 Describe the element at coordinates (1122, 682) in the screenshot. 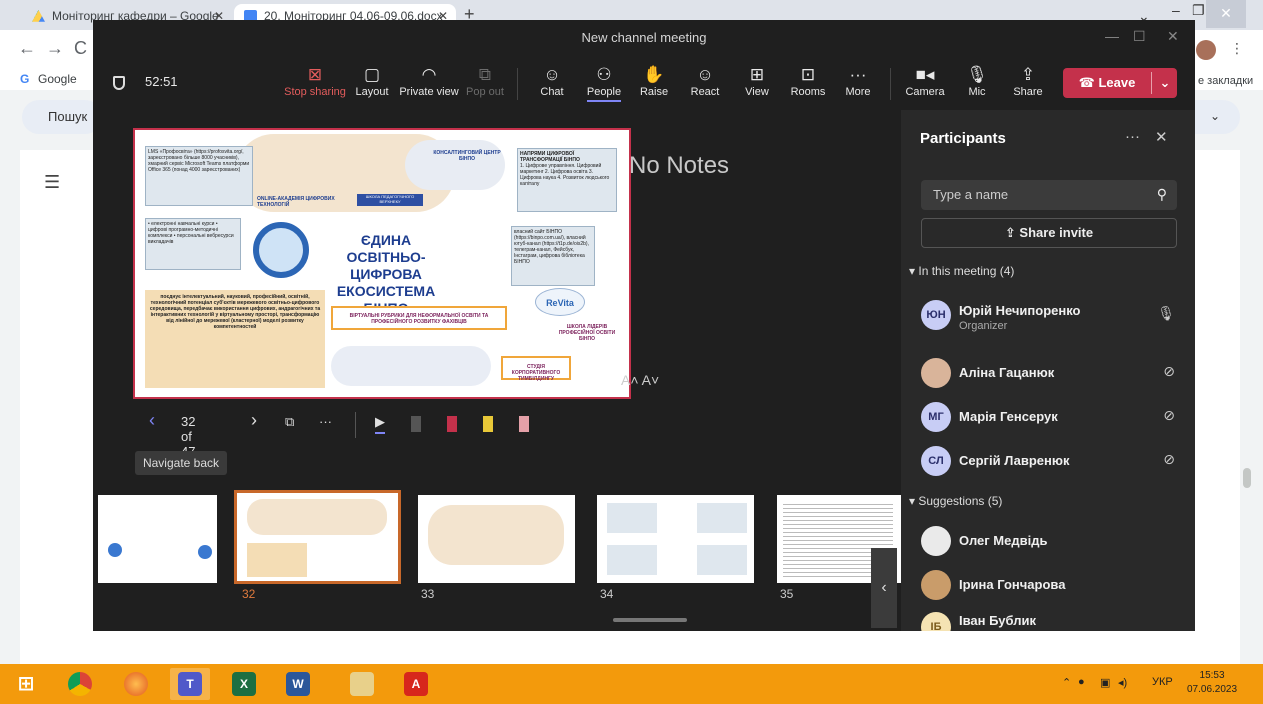

I see `volume-icon: ◂)` at that location.